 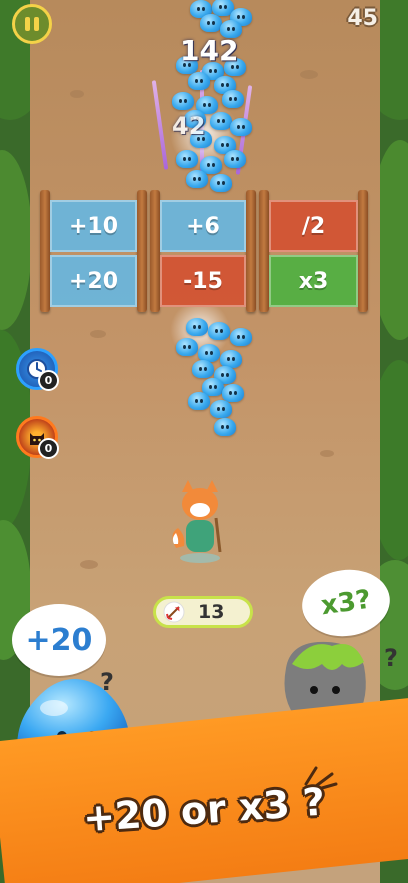 I want to click on powerup-clock-button: 0, so click(x=37, y=369).